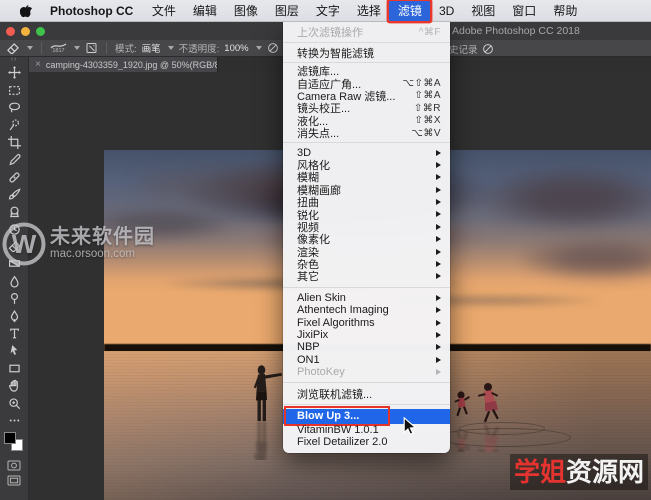 The image size is (651, 500). Describe the element at coordinates (578, 472) in the screenshot. I see `watermark-corner: 学姐资源网` at that location.